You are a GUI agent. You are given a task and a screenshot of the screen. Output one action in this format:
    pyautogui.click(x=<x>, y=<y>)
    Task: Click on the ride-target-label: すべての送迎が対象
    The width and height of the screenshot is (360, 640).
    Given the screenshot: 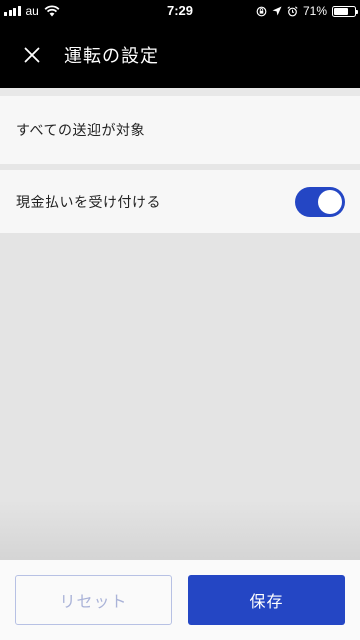 What is the action you would take?
    pyautogui.click(x=80, y=131)
    